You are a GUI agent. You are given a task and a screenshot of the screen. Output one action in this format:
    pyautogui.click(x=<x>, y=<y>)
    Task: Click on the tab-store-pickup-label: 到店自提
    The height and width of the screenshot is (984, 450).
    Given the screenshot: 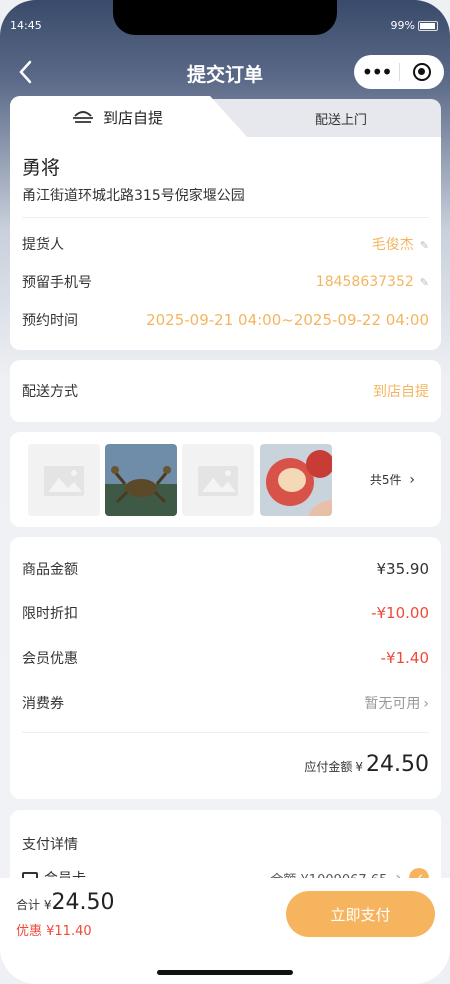 What is the action you would take?
    pyautogui.click(x=132, y=117)
    